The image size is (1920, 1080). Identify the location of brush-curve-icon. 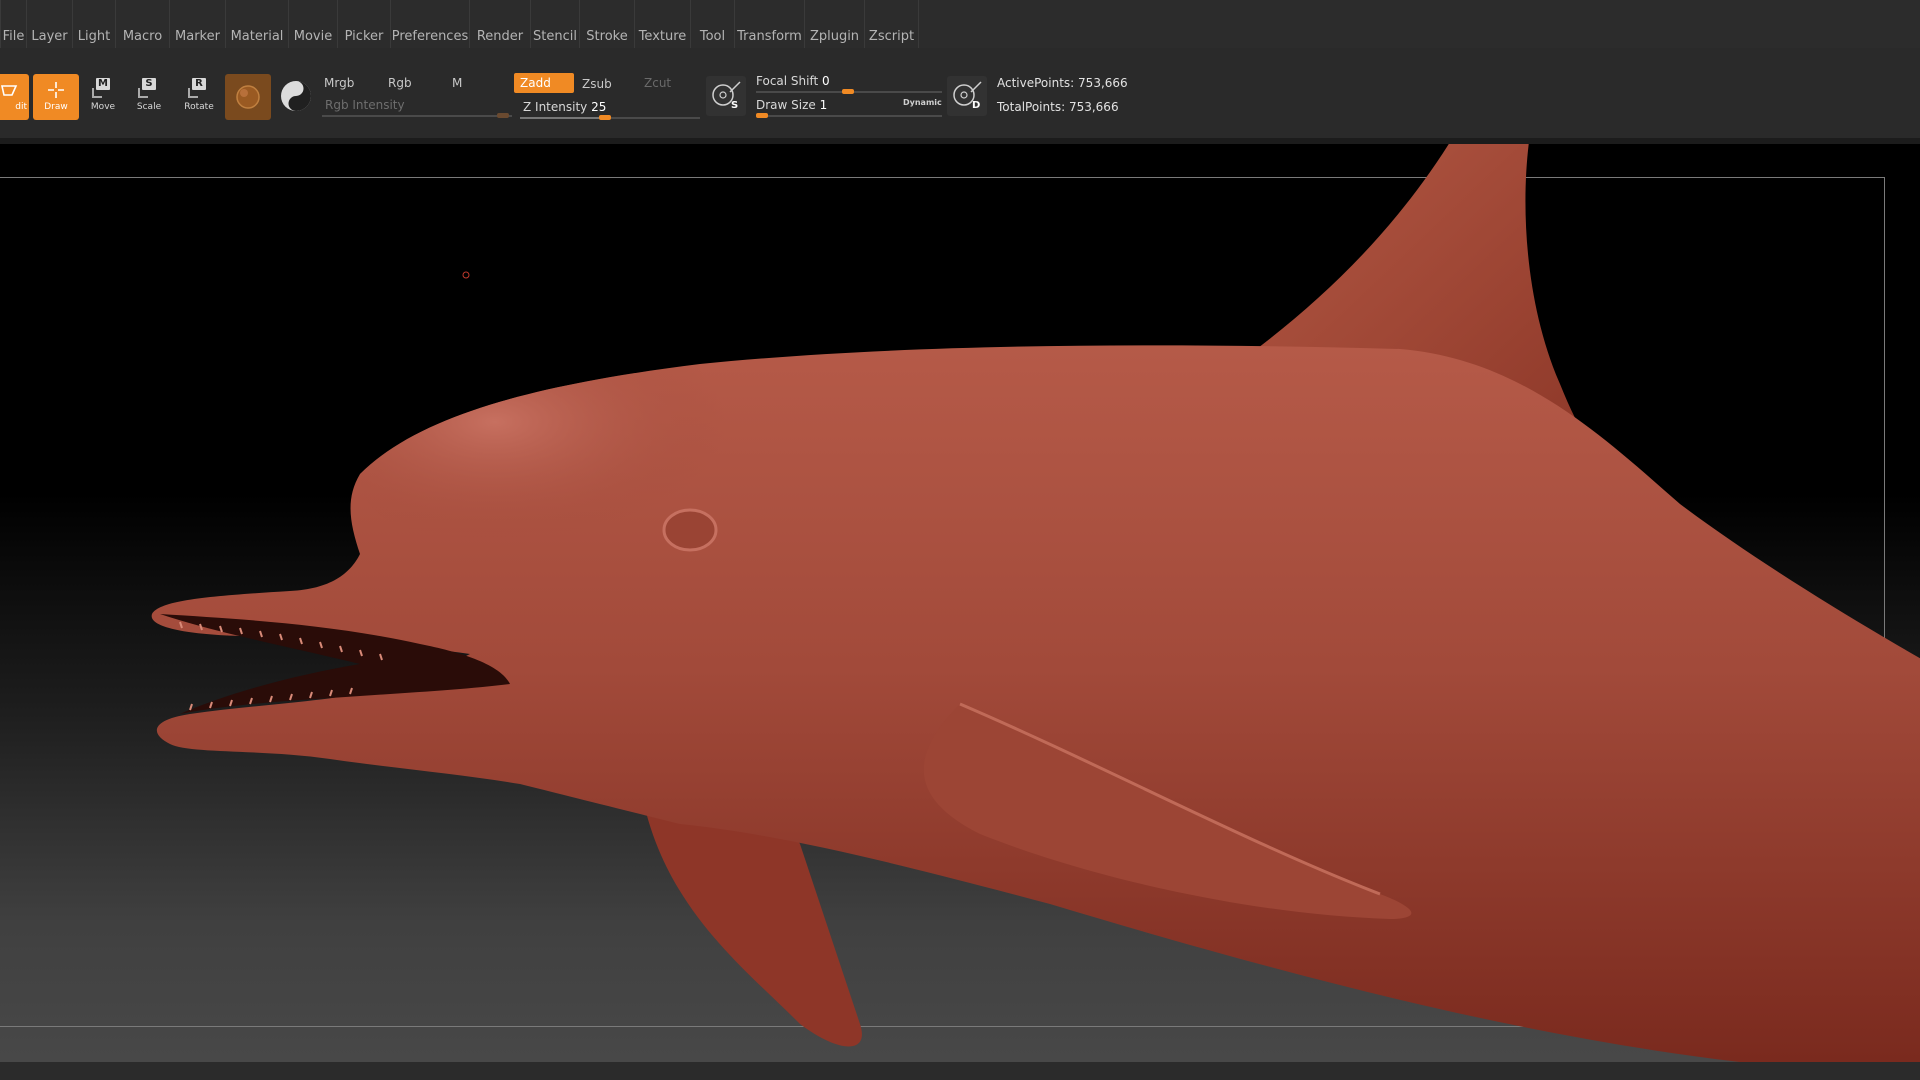
(726, 93).